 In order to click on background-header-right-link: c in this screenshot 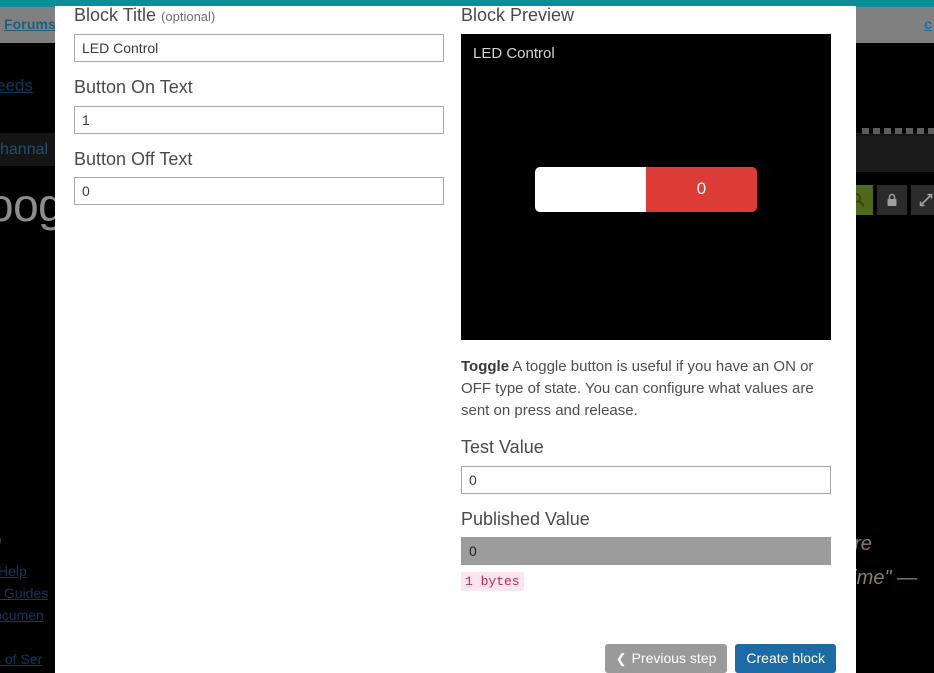, I will do `click(928, 24)`.